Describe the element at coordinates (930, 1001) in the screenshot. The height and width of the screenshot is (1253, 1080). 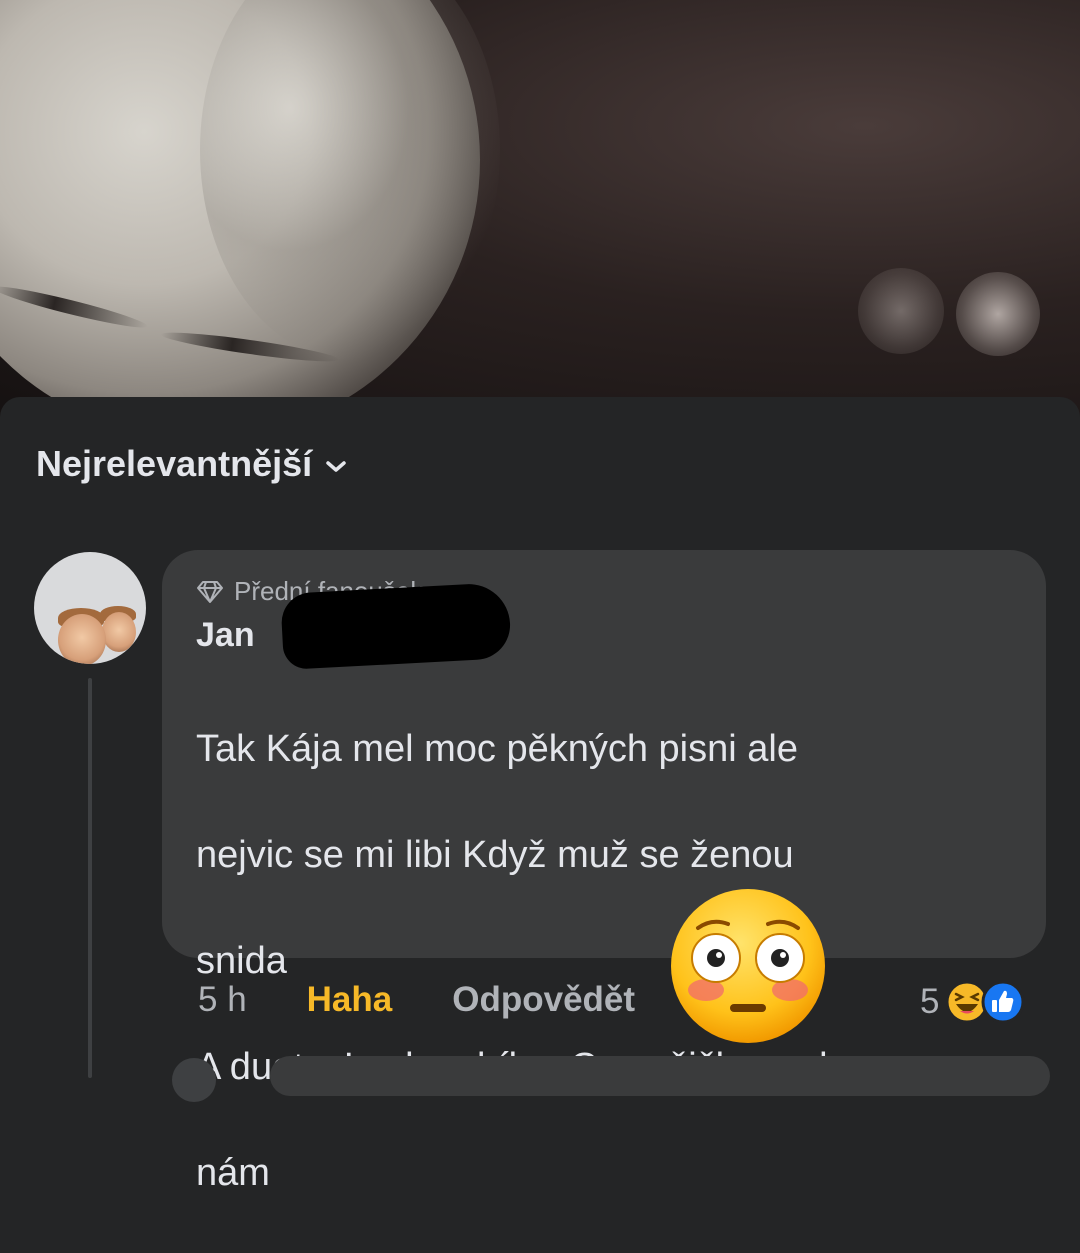
I see `reaction-count: 5` at that location.